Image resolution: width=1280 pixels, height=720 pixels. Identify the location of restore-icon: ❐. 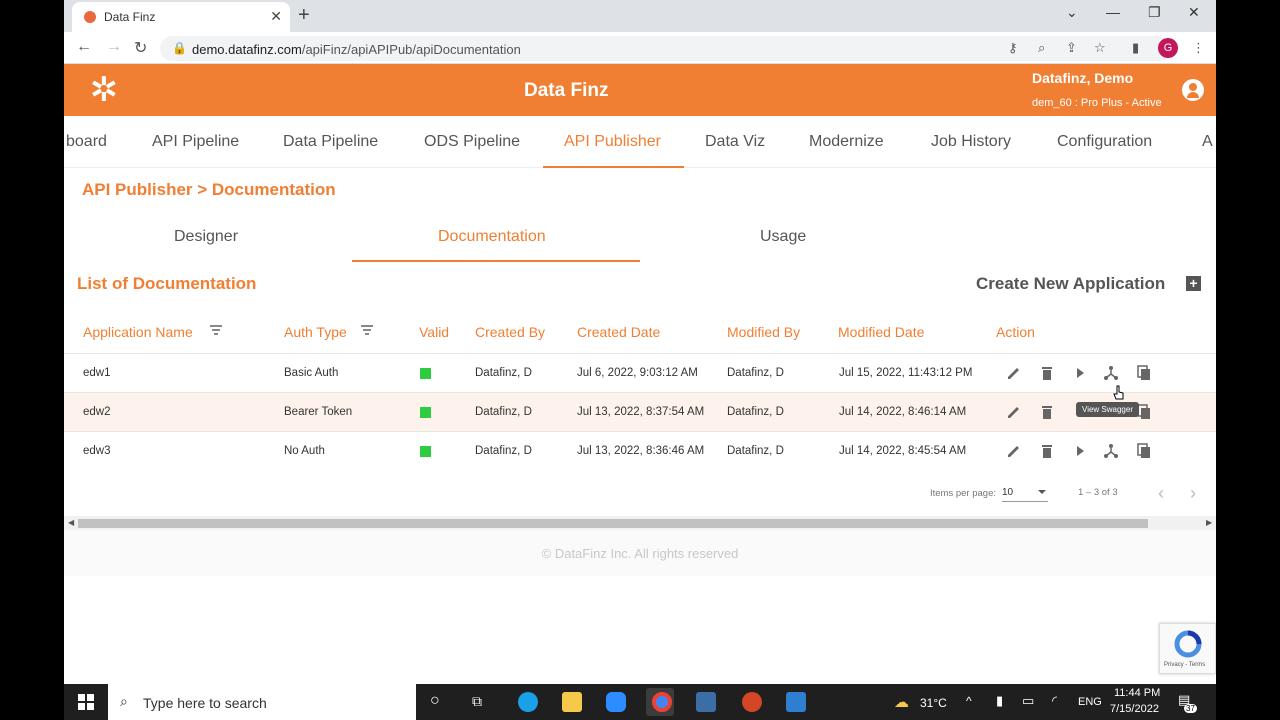
(1154, 12).